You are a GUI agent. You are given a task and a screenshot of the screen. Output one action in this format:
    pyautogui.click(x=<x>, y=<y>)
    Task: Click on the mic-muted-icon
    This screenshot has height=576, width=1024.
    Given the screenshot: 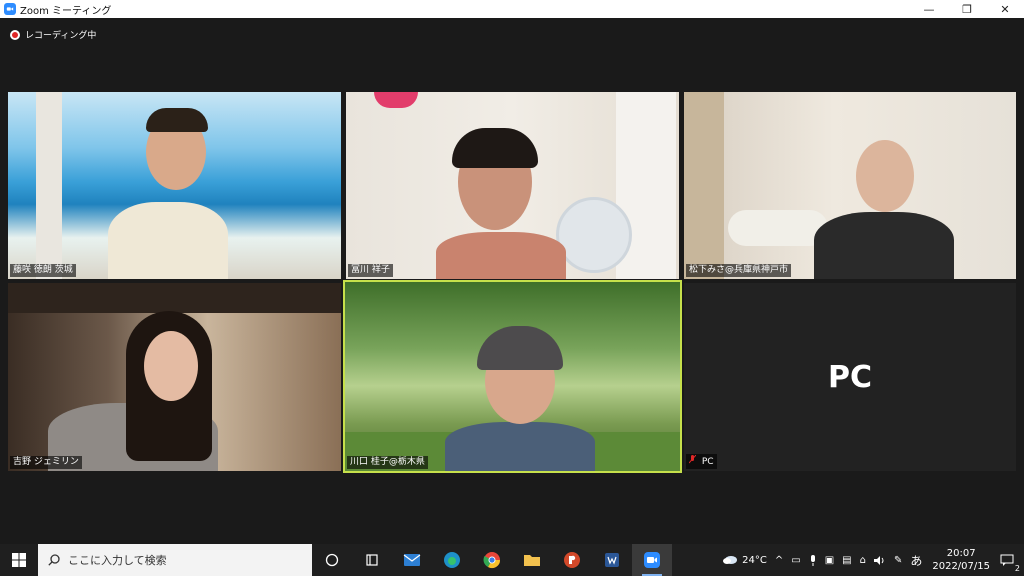 What is the action you would take?
    pyautogui.click(x=692, y=461)
    